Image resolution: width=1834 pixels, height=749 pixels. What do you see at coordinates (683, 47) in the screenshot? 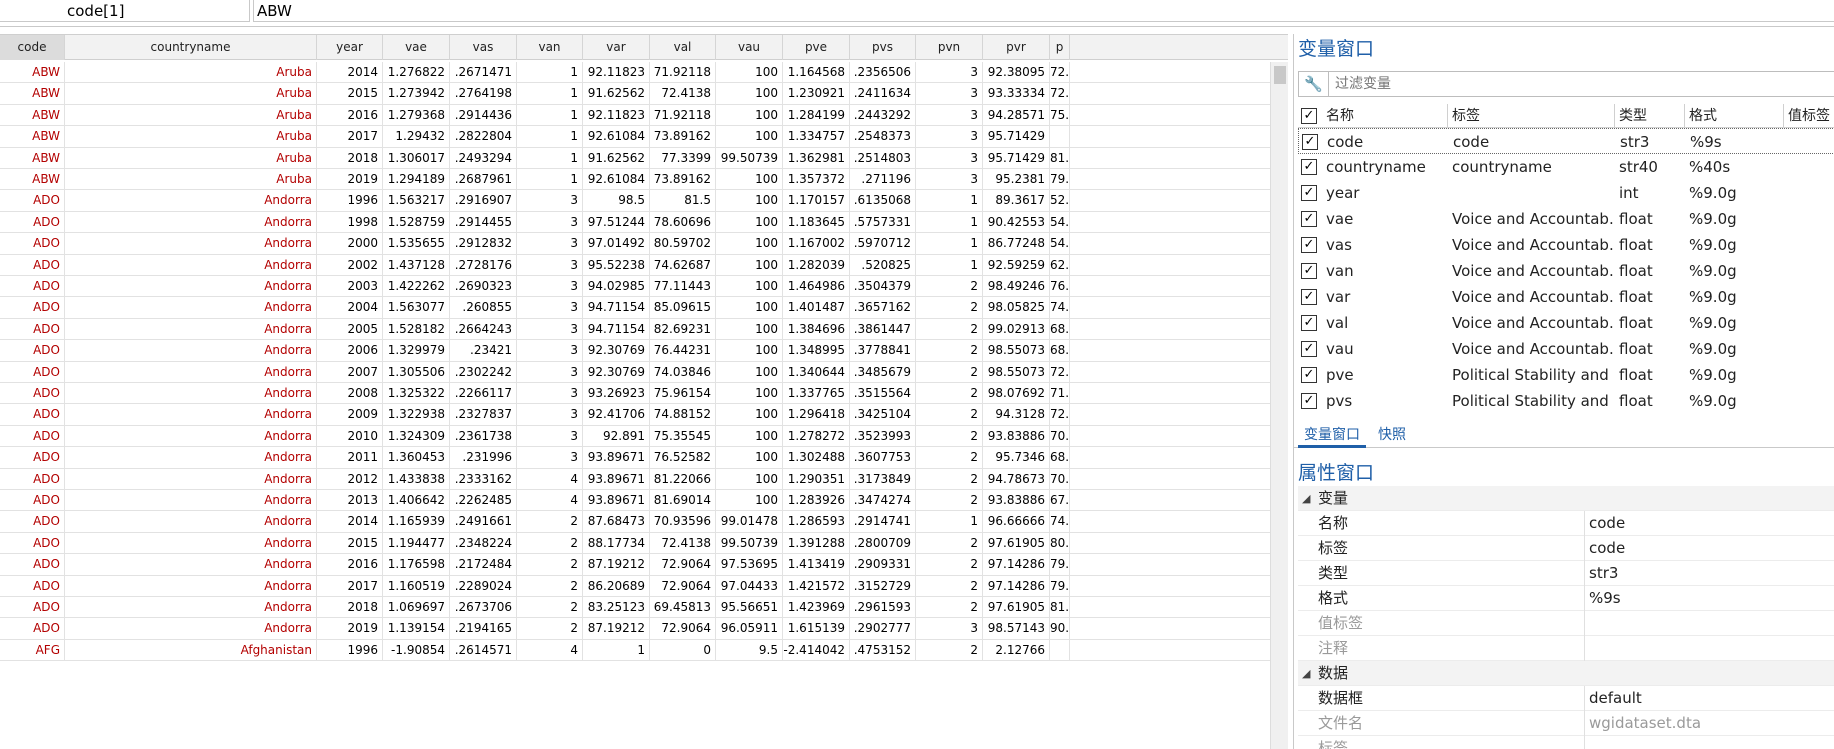
I see `column-header-val: val` at bounding box center [683, 47].